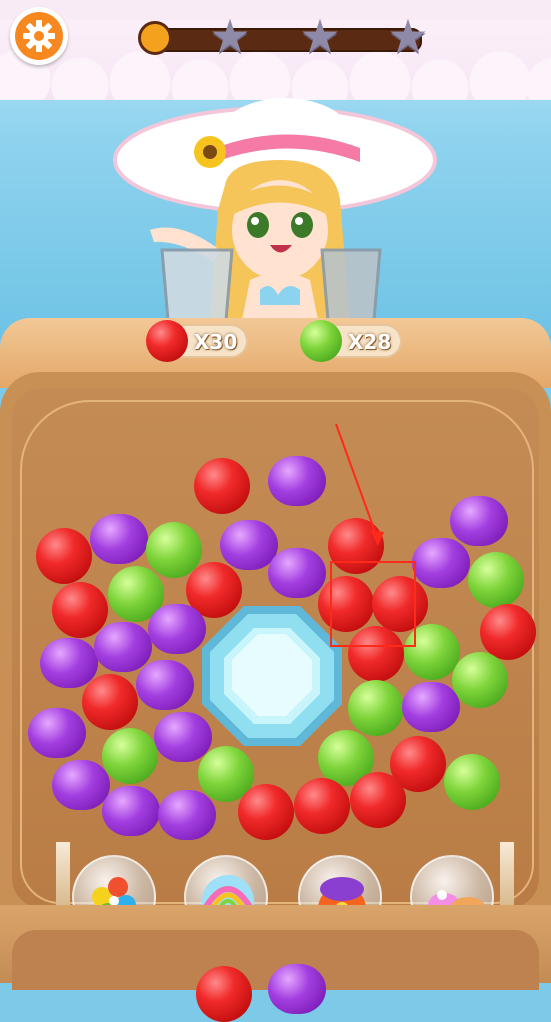 This screenshot has height=1022, width=551. Describe the element at coordinates (272, 676) in the screenshot. I see `crystal-gem-tile` at that location.